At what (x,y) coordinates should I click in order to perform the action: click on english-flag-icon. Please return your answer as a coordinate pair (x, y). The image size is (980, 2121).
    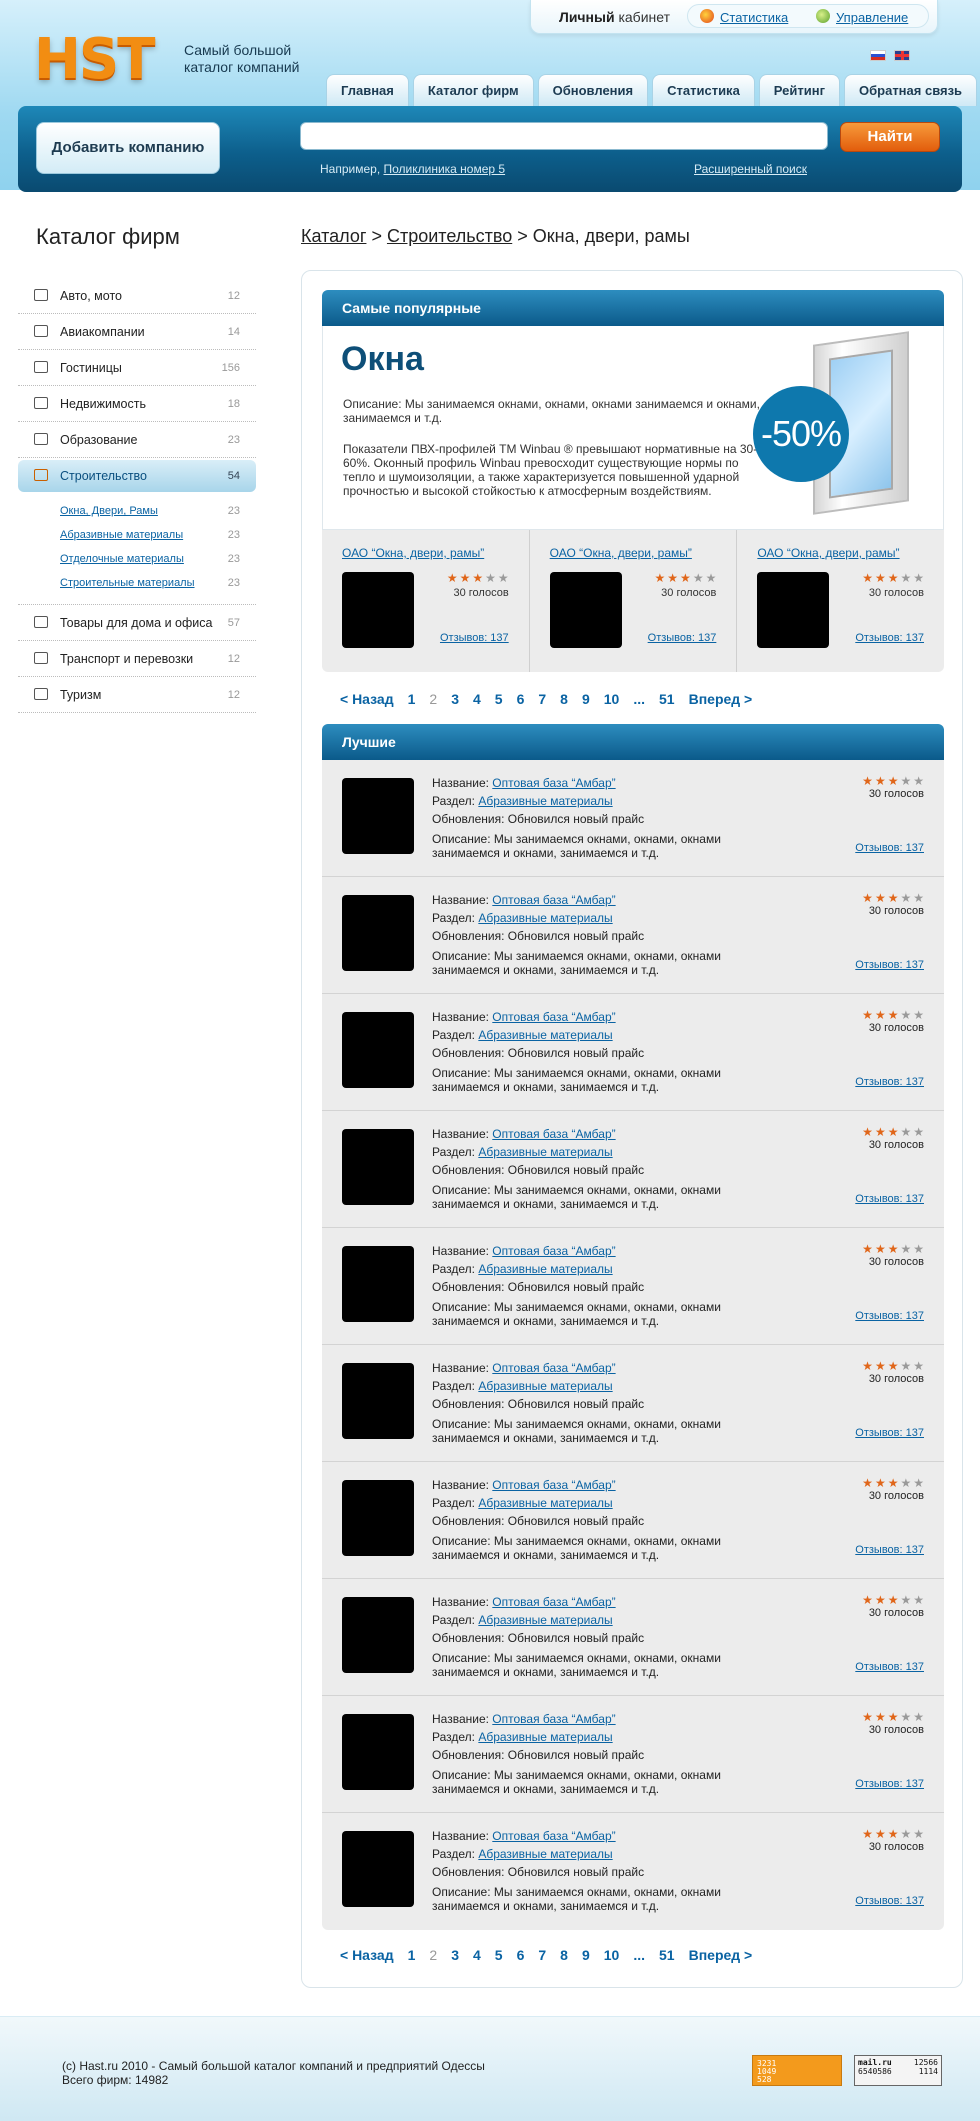
    Looking at the image, I should click on (902, 55).